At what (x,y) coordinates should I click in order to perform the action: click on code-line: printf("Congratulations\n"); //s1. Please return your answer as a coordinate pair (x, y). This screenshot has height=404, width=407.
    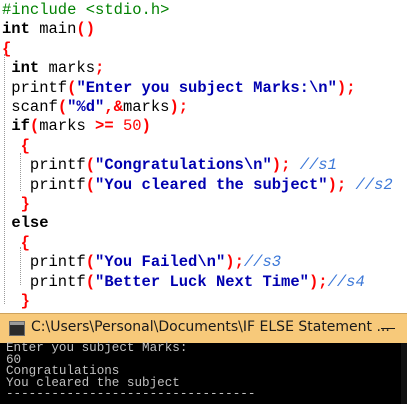
    Looking at the image, I should click on (169, 165).